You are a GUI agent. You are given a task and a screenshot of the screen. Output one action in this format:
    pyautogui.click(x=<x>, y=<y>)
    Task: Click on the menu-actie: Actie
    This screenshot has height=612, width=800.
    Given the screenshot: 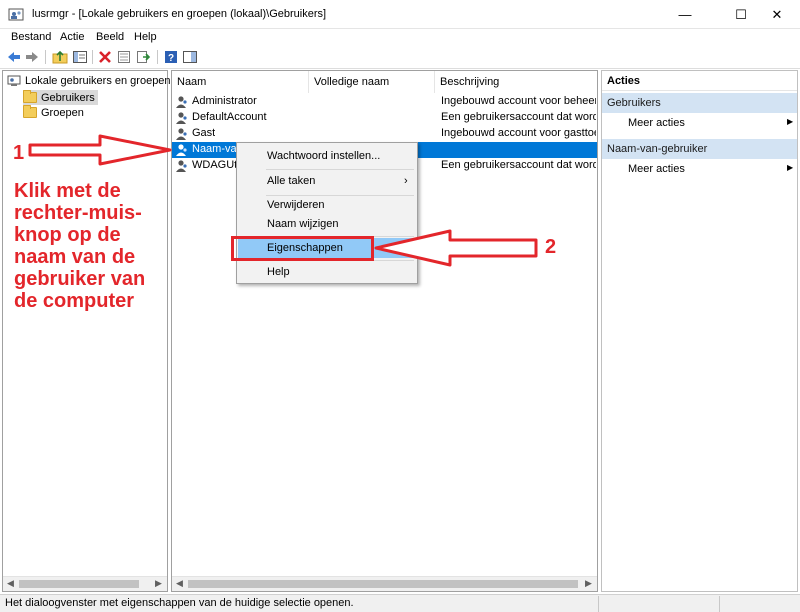 What is the action you would take?
    pyautogui.click(x=72, y=37)
    